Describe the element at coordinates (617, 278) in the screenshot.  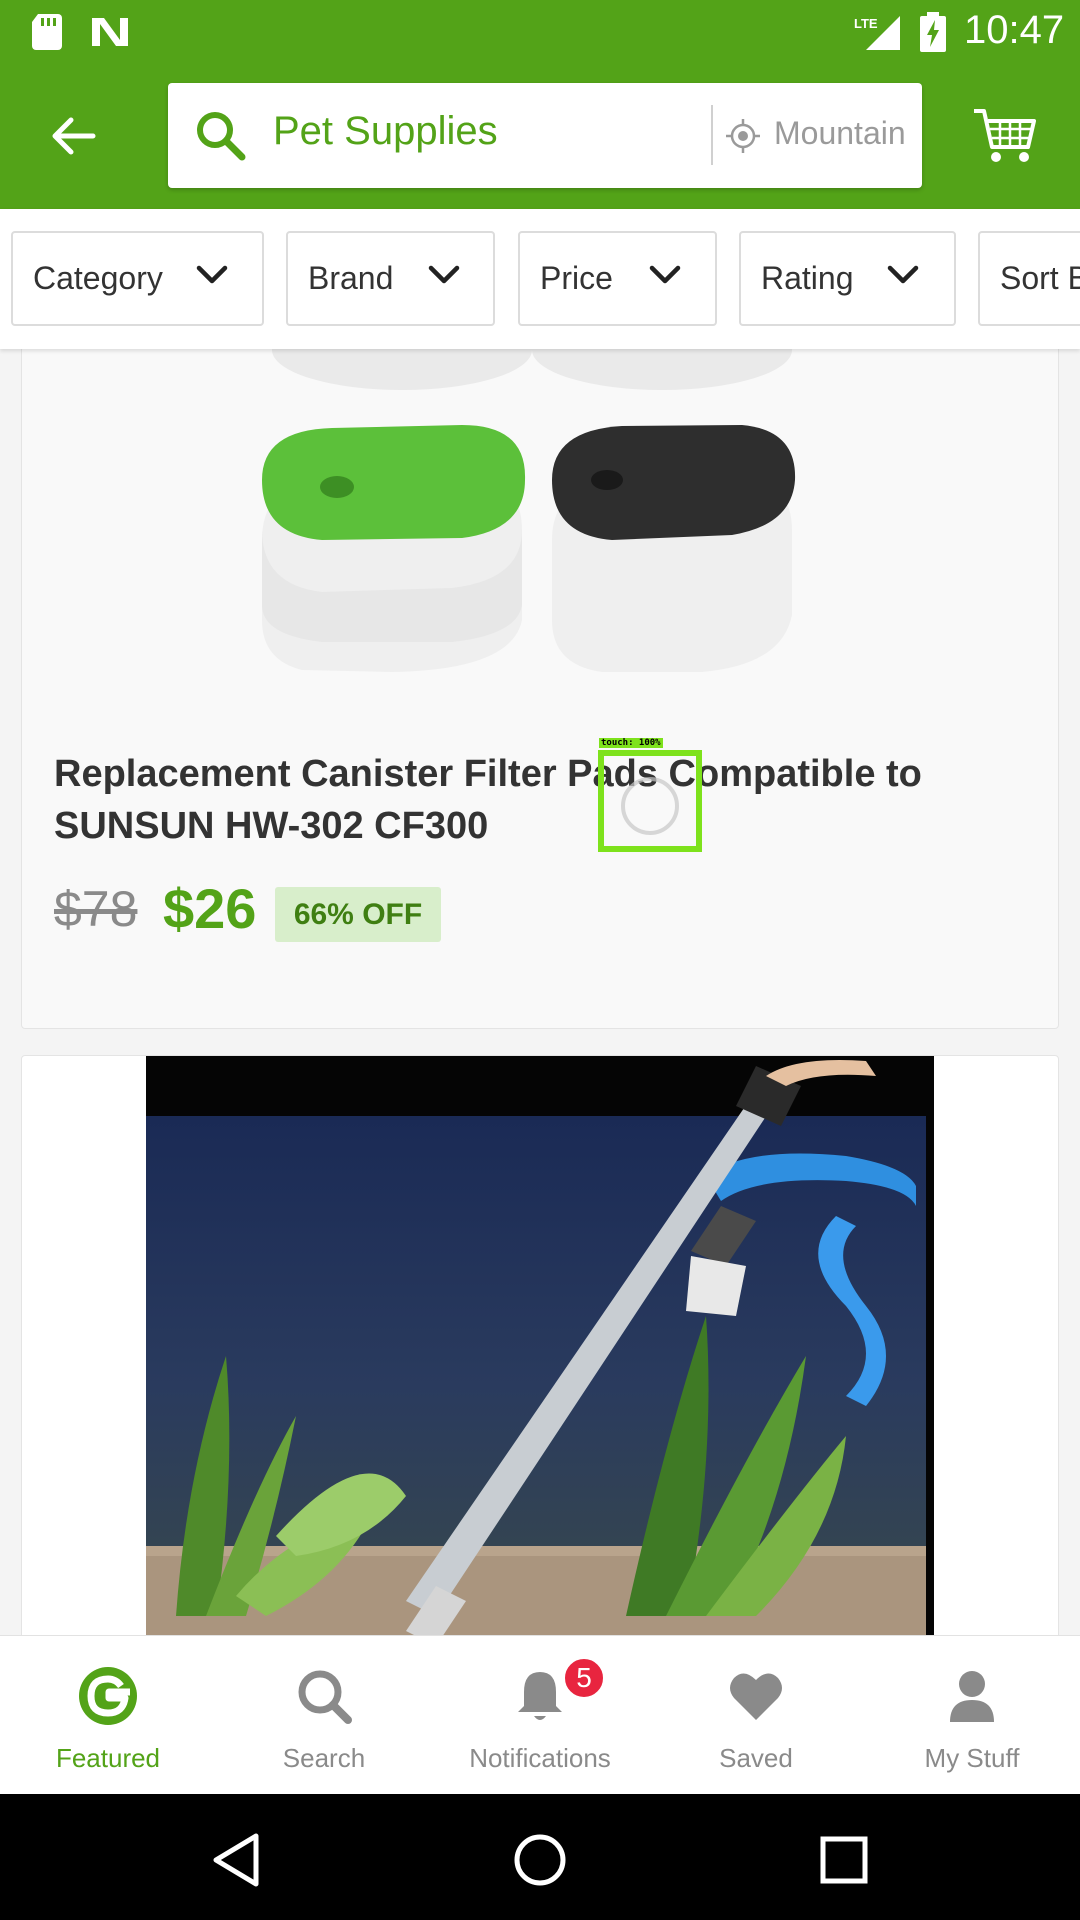
I see `filter-price: Price` at that location.